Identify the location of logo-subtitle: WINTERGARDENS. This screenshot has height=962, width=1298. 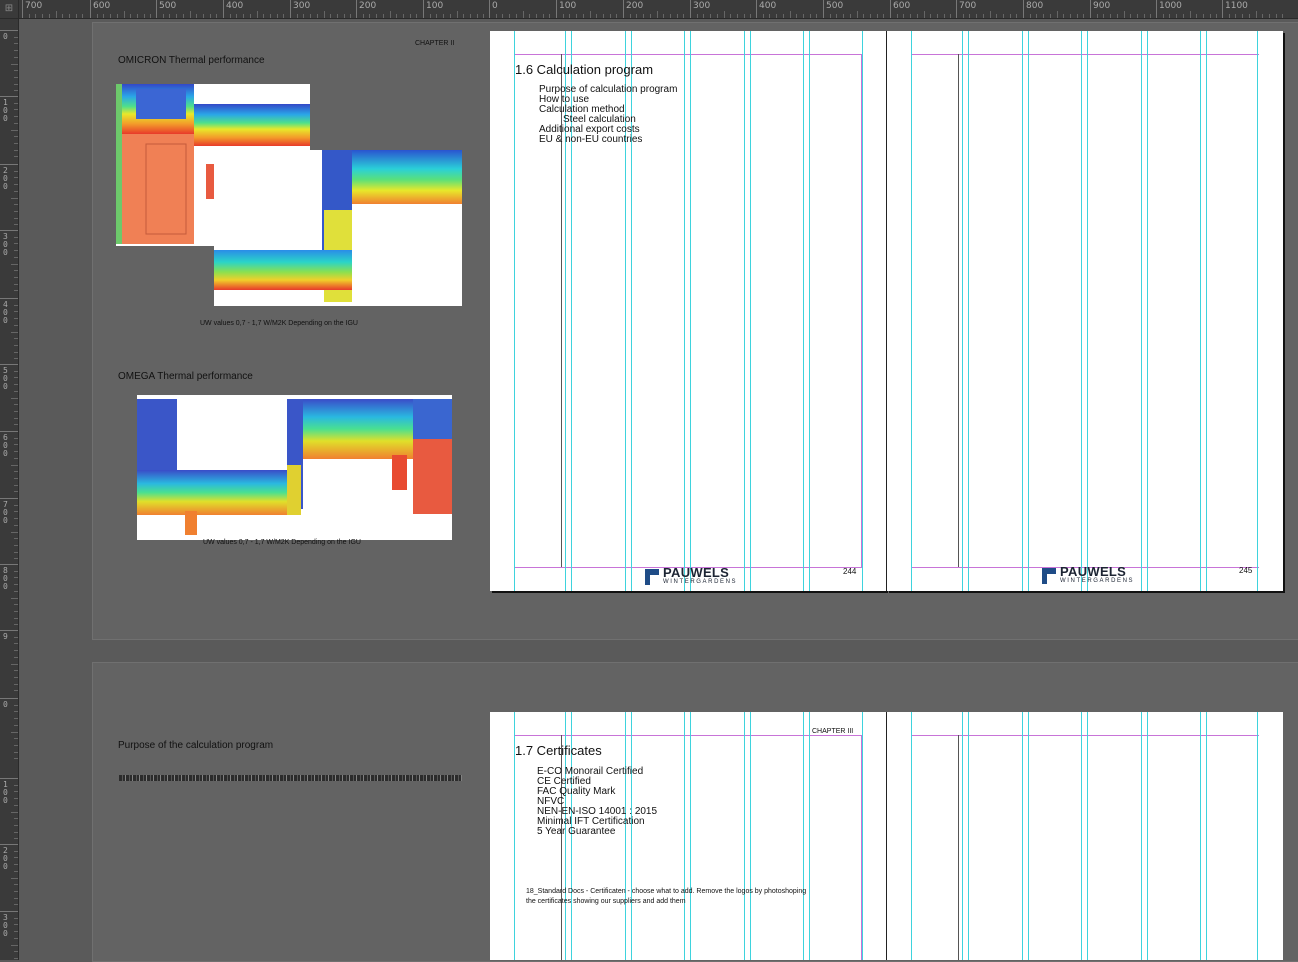
(700, 582).